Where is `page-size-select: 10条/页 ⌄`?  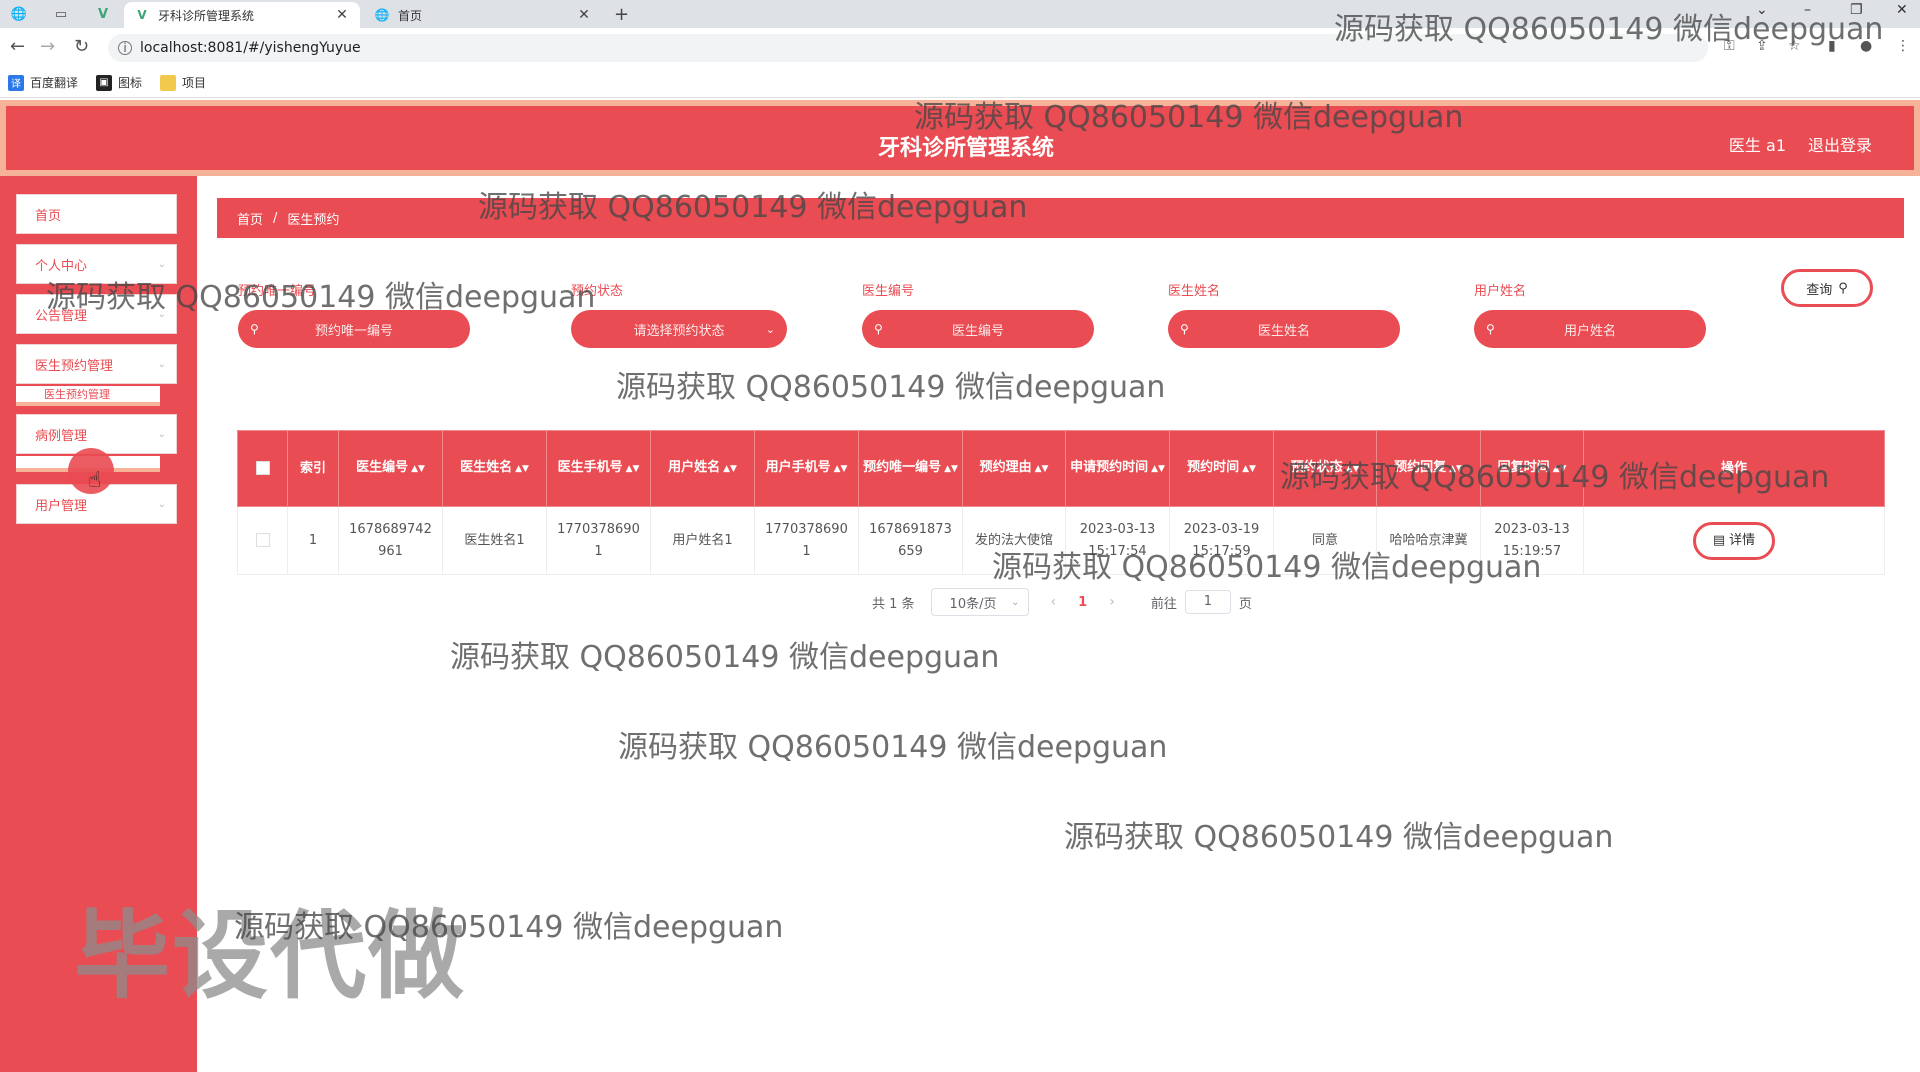 page-size-select: 10条/页 ⌄ is located at coordinates (979, 602).